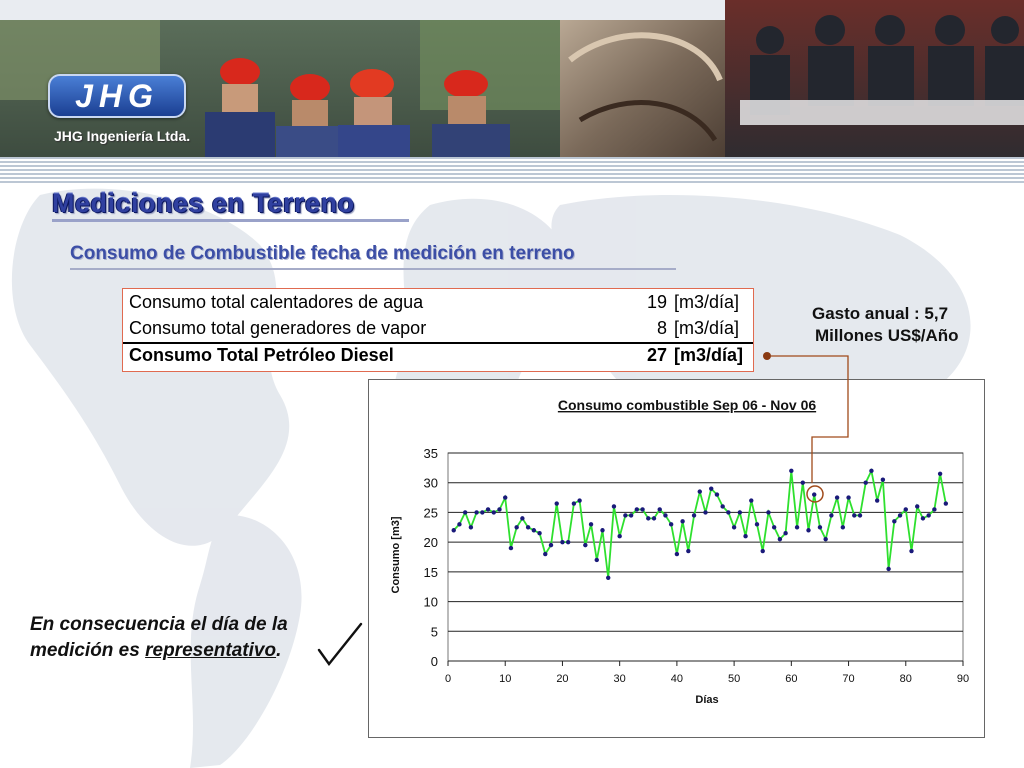  Describe the element at coordinates (880, 313) in the screenshot. I see `annual-cost-line1: Gasto anual : 5,7` at that location.